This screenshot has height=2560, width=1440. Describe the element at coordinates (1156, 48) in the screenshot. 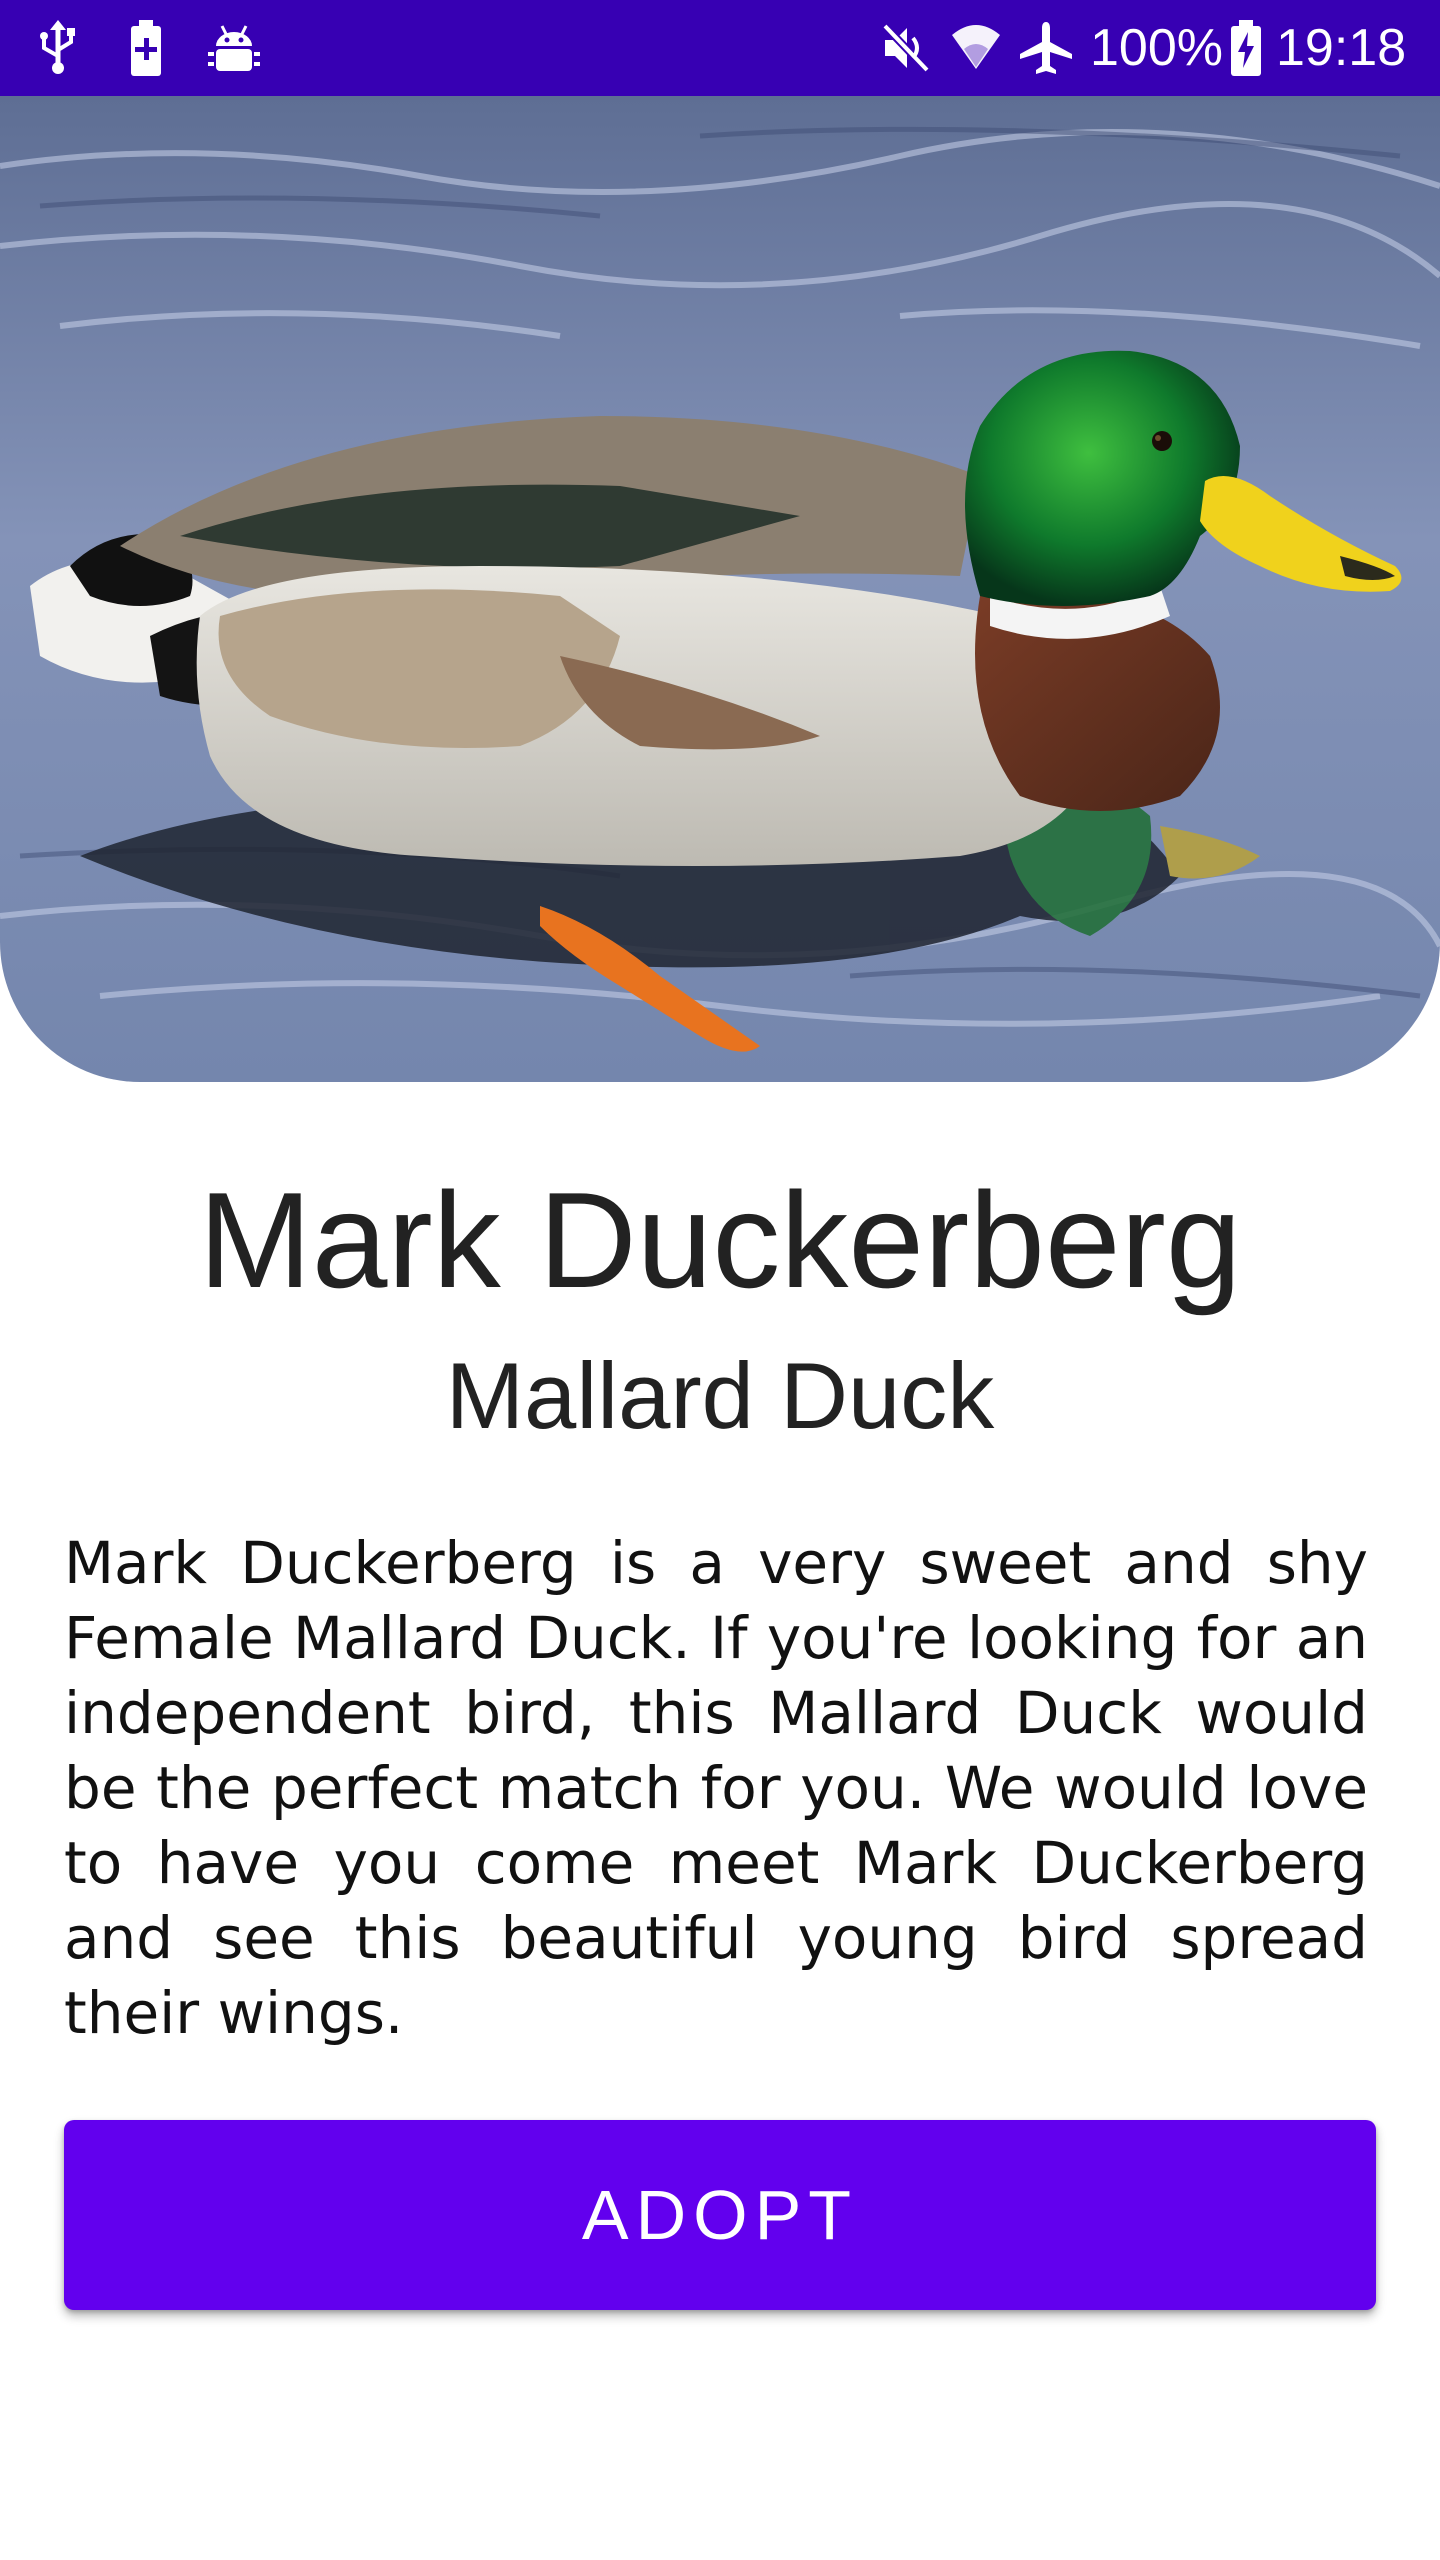

I see `battery-percent: 100%` at that location.